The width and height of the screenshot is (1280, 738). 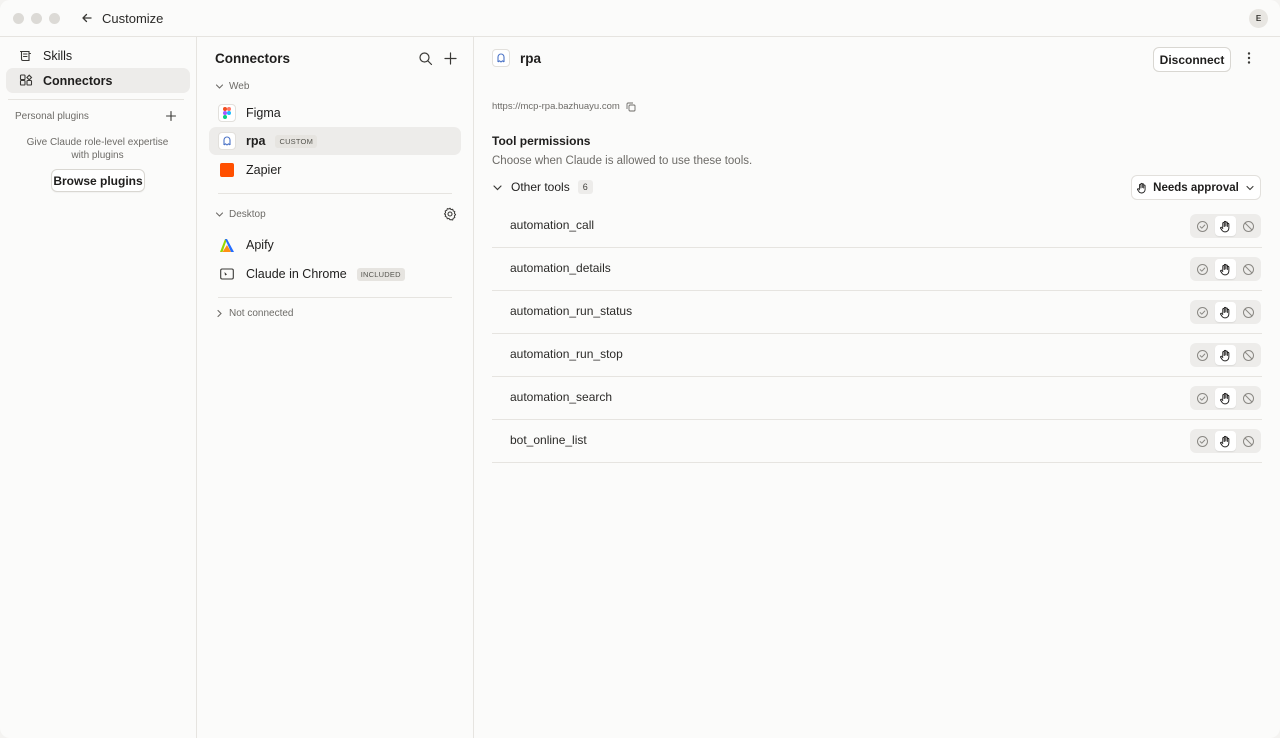 What do you see at coordinates (450, 58) in the screenshot?
I see `add-connector-icon` at bounding box center [450, 58].